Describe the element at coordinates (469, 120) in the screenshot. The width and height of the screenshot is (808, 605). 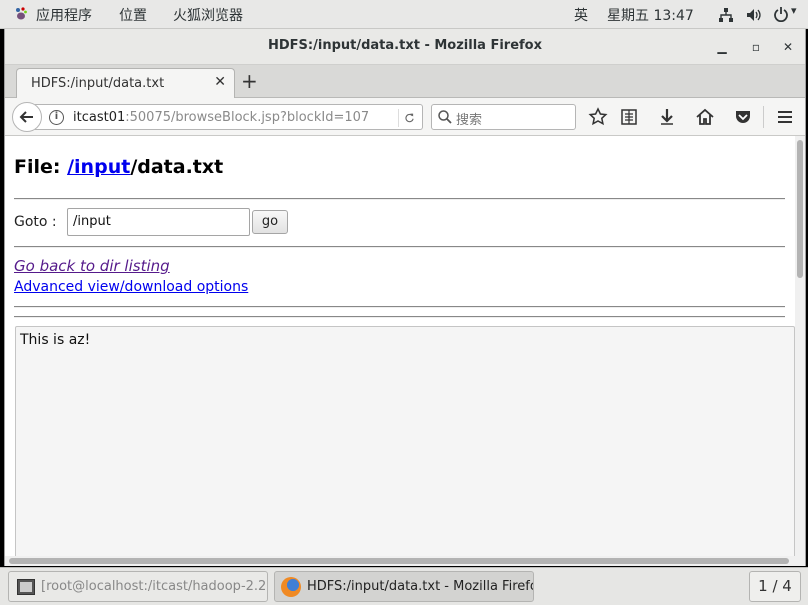
I see `search-placeholder: 搜索` at that location.